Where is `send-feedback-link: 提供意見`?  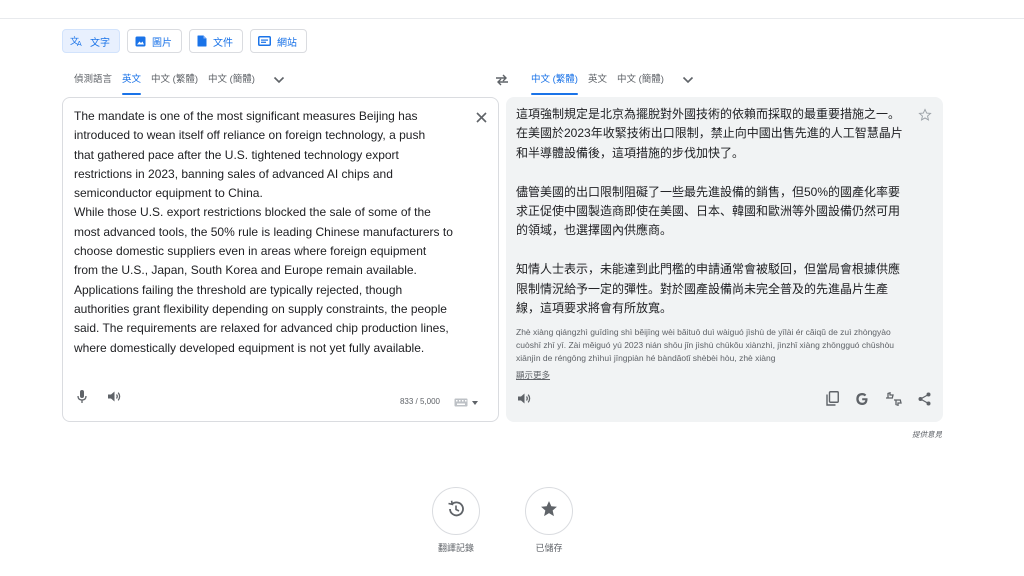 send-feedback-link: 提供意見 is located at coordinates (927, 434).